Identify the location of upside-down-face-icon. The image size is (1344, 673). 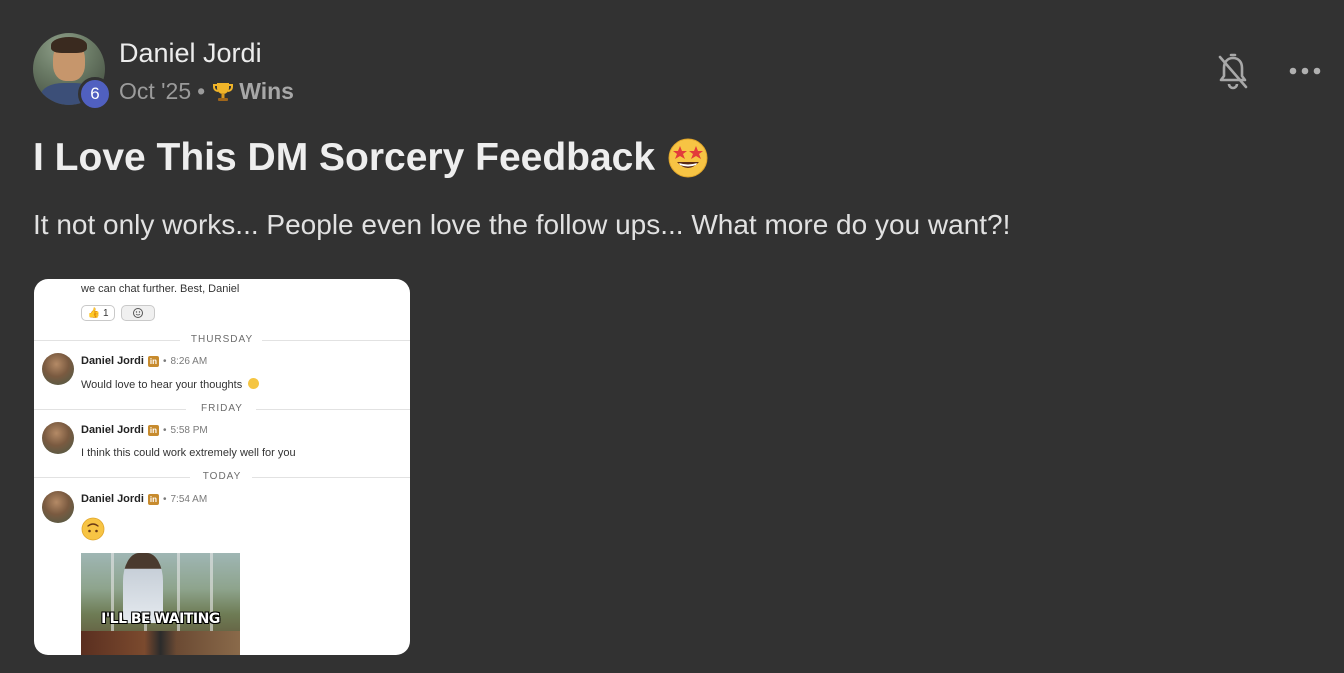
(93, 529).